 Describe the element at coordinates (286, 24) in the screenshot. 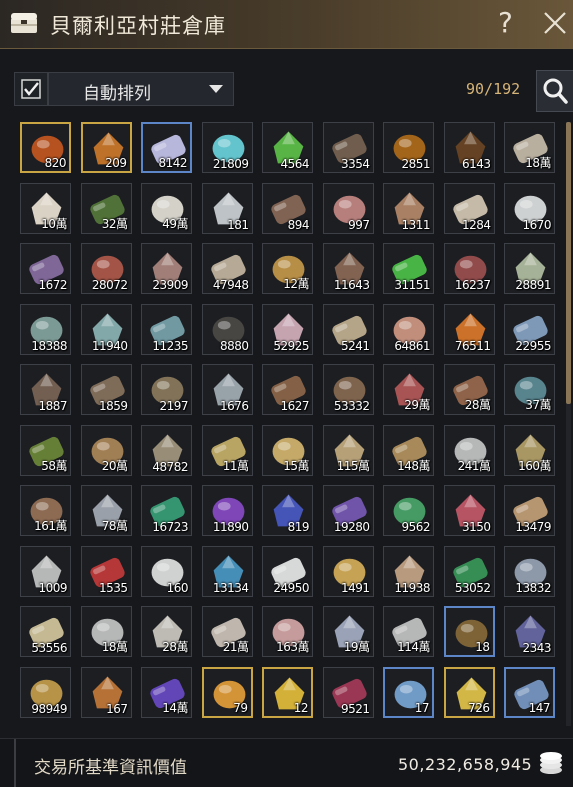

I see `title-bar: 貝爾利亞村莊倉庫 ?` at that location.